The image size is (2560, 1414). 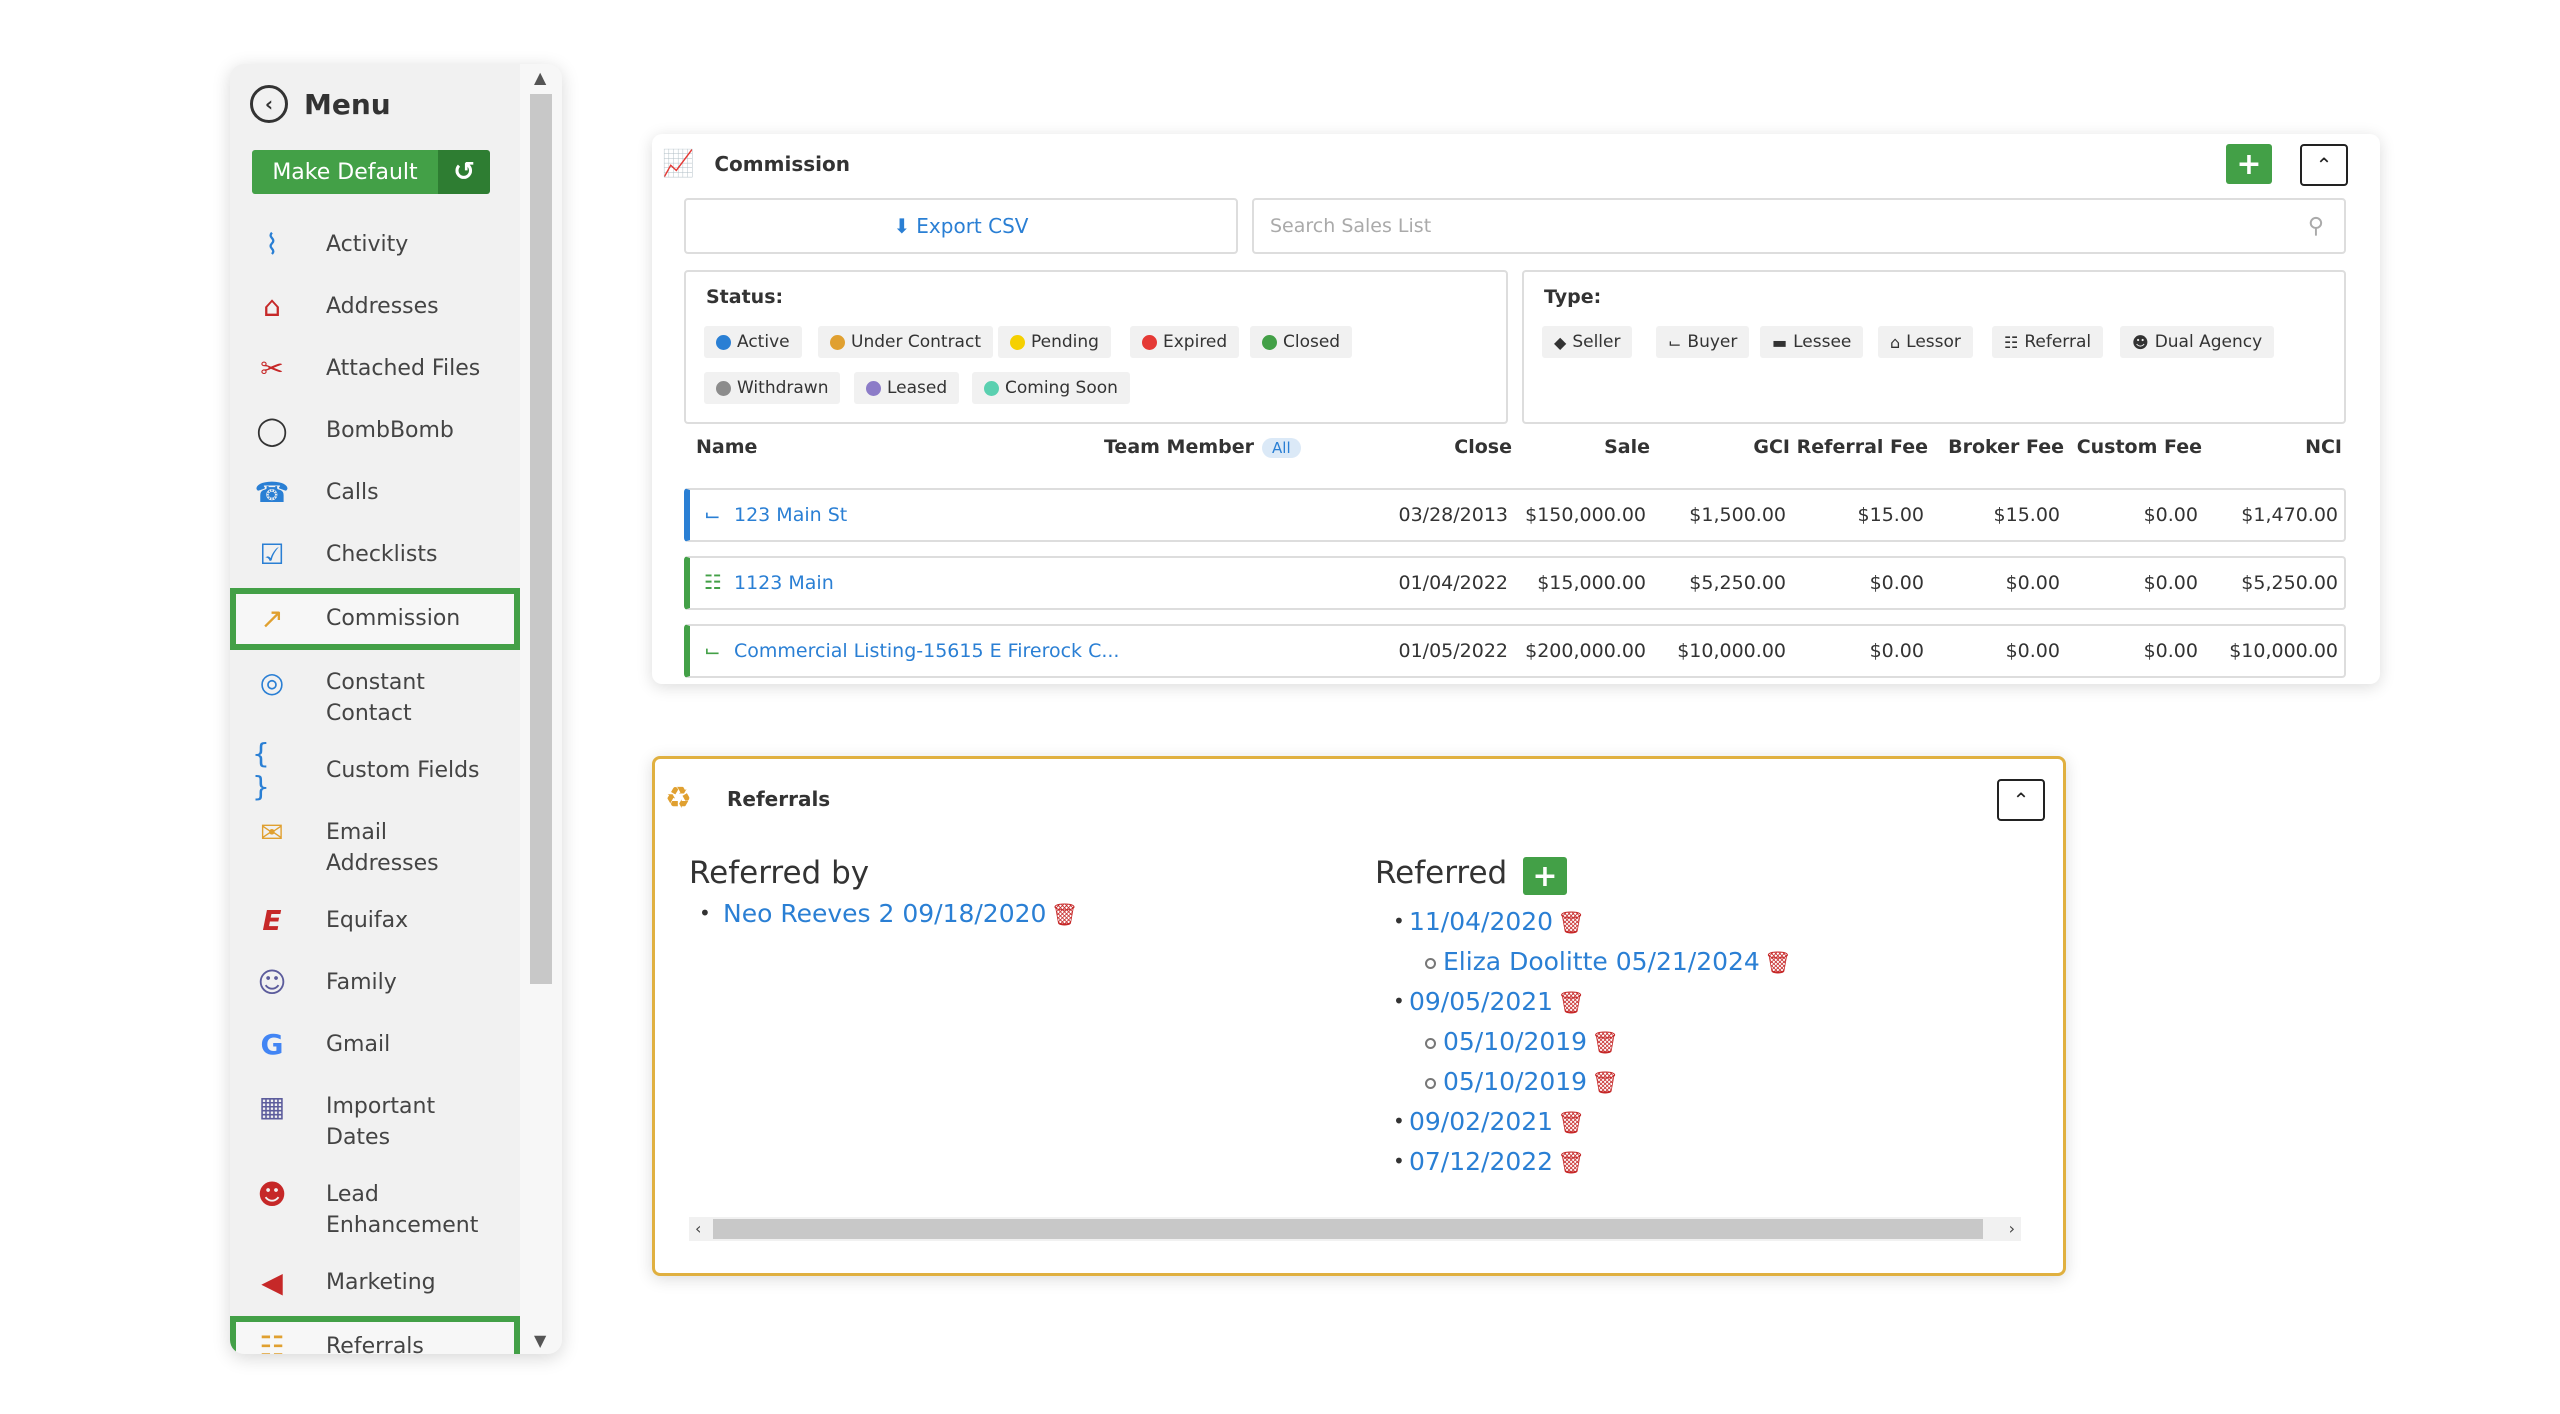 I want to click on col-custom-fee: Custom Fee, so click(x=2139, y=447).